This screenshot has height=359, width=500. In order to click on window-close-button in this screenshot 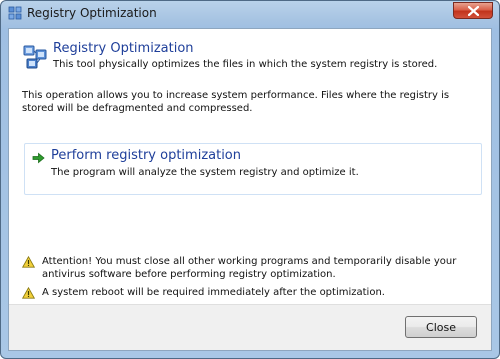, I will do `click(473, 10)`.